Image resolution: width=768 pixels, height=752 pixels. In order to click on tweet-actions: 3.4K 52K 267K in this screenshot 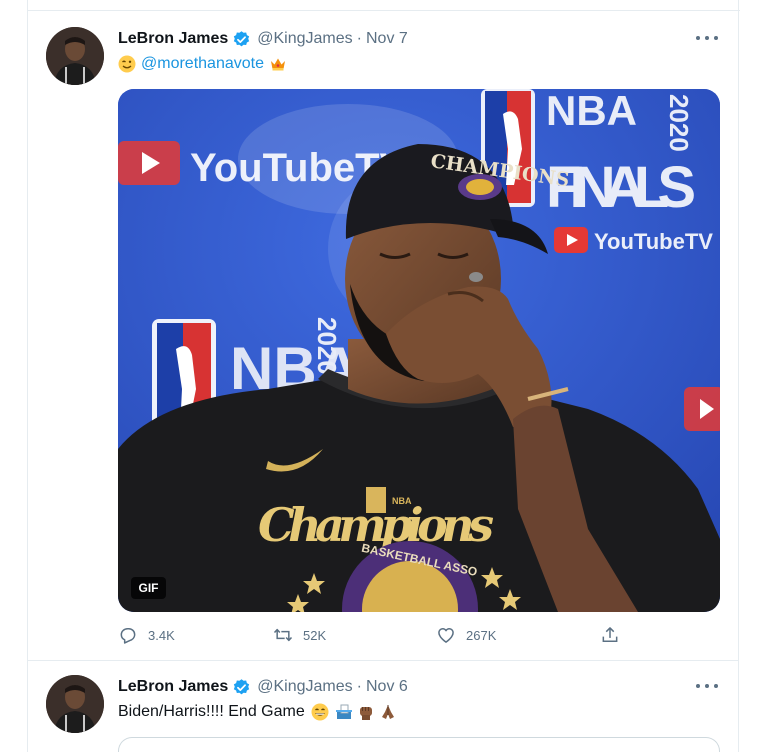, I will do `click(378, 635)`.